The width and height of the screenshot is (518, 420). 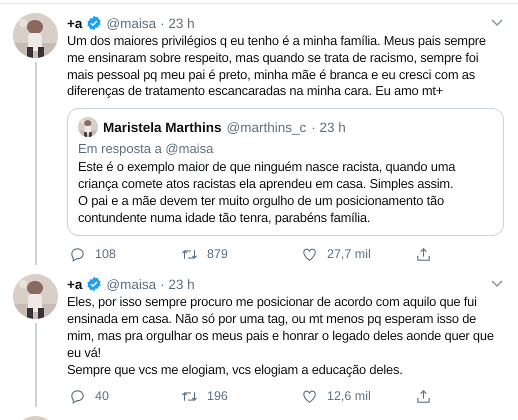 What do you see at coordinates (267, 192) in the screenshot?
I see `quoted-text: Este é o exemplo maior de que ninguém nasce racista, quando uma criança comete atos racistas ela aprendeu em casa. Simples assim. O pai e a mãe devem ter muito orgulho de um posicionamento tão contundente numa idade tão tenra, parabéns família.` at bounding box center [267, 192].